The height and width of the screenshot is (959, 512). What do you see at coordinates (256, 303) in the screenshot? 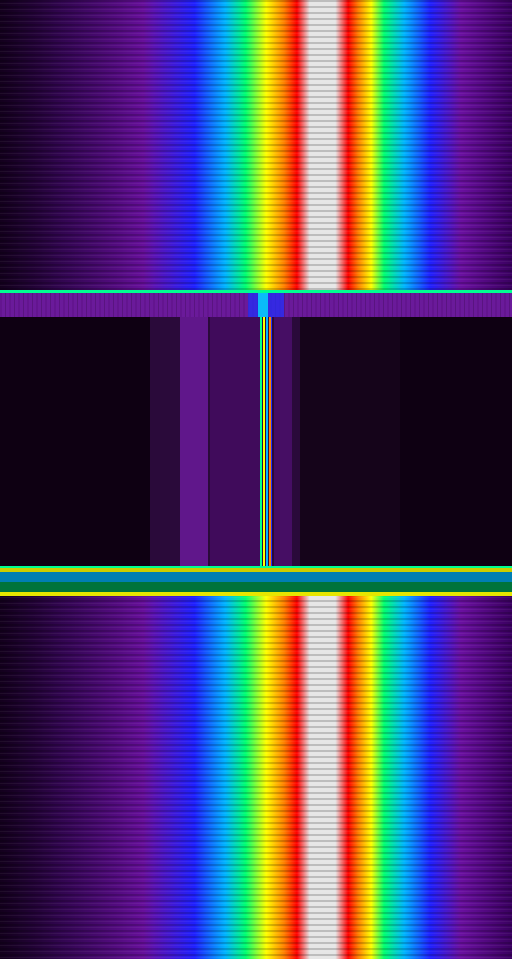
I see `upper-transition` at bounding box center [256, 303].